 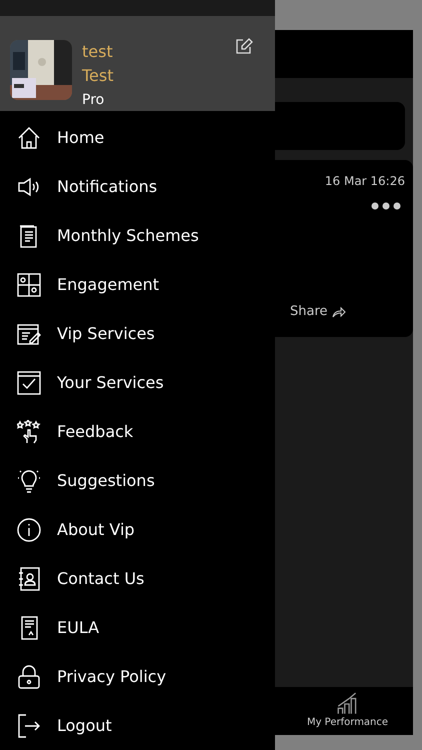 I want to click on lightbulb-icon, so click(x=29, y=480).